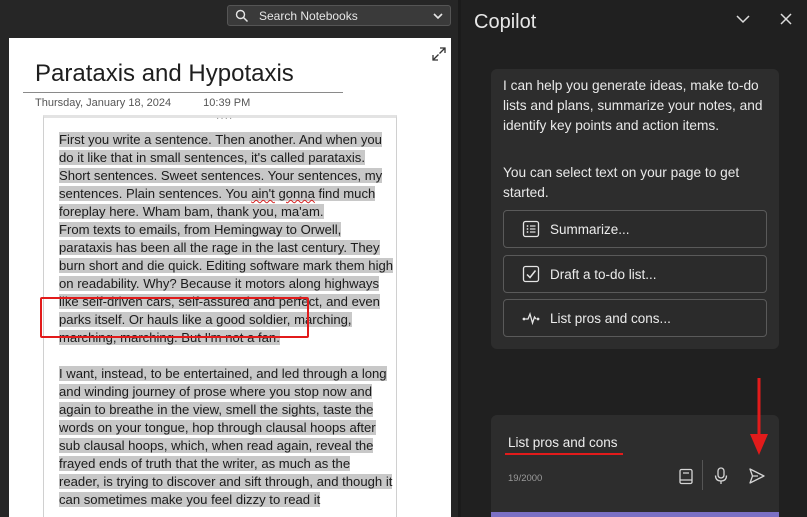 This screenshot has width=807, height=517. What do you see at coordinates (103, 103) in the screenshot?
I see `page-date: Thursday, January 18, 2024` at bounding box center [103, 103].